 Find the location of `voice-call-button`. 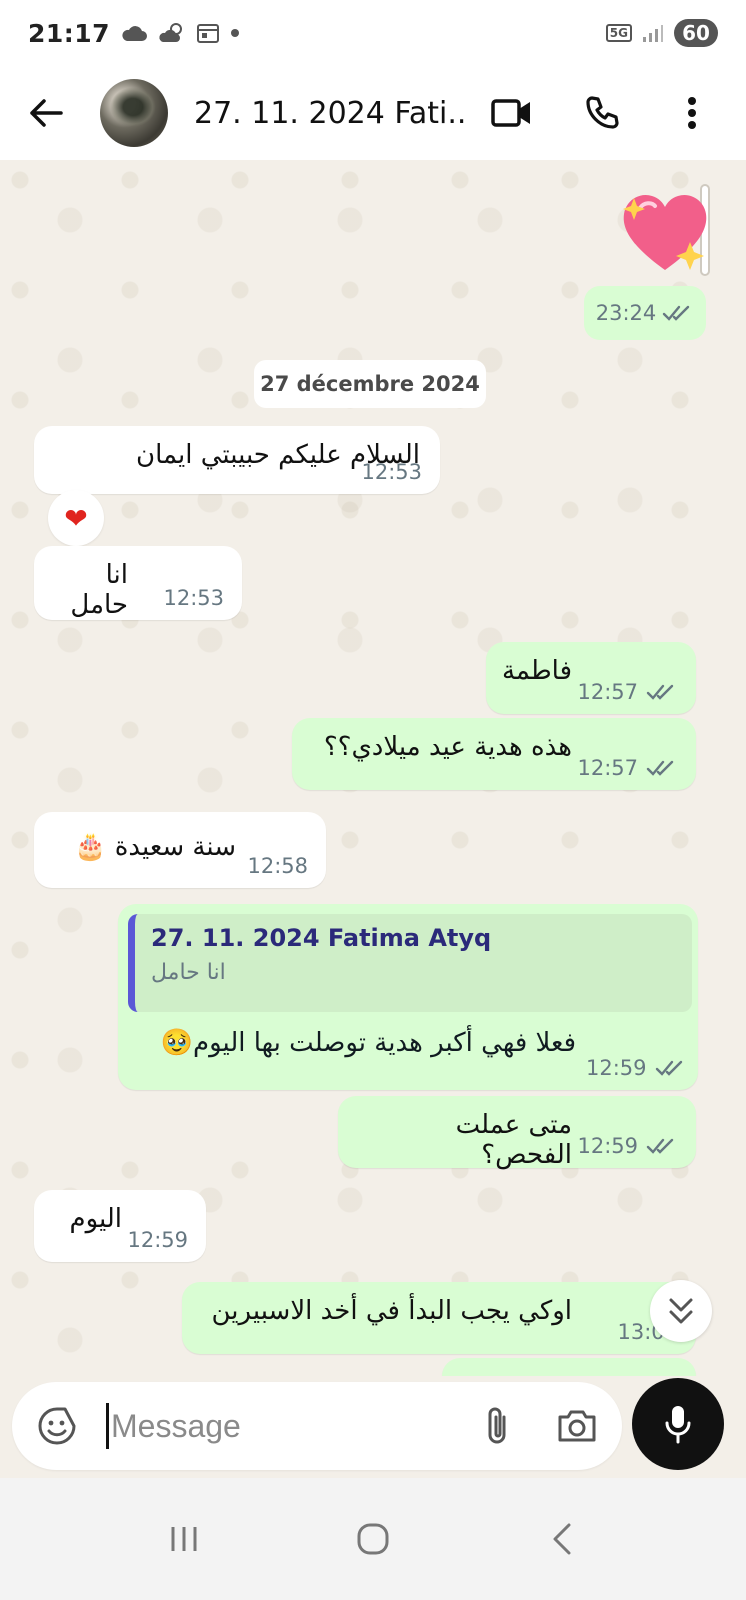

voice-call-button is located at coordinates (602, 113).